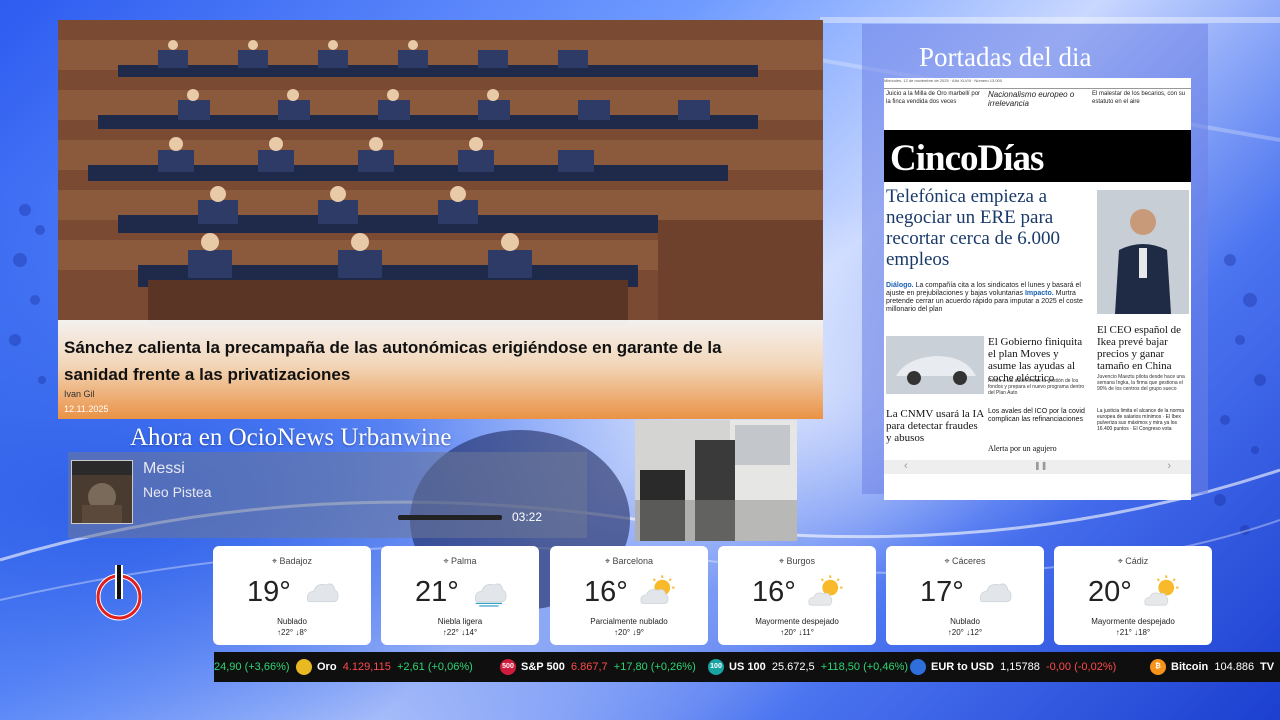 This screenshot has width=1280, height=720. What do you see at coordinates (543, 667) in the screenshot?
I see `ticker-name: S&P 500` at bounding box center [543, 667].